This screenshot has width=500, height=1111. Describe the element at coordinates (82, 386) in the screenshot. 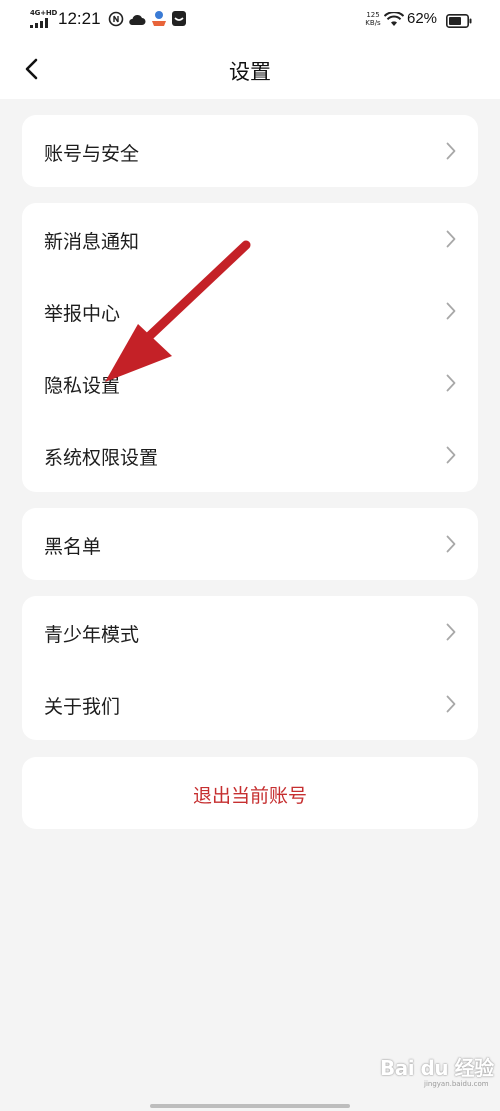

I see `settings-item-label: 隐私设置` at that location.